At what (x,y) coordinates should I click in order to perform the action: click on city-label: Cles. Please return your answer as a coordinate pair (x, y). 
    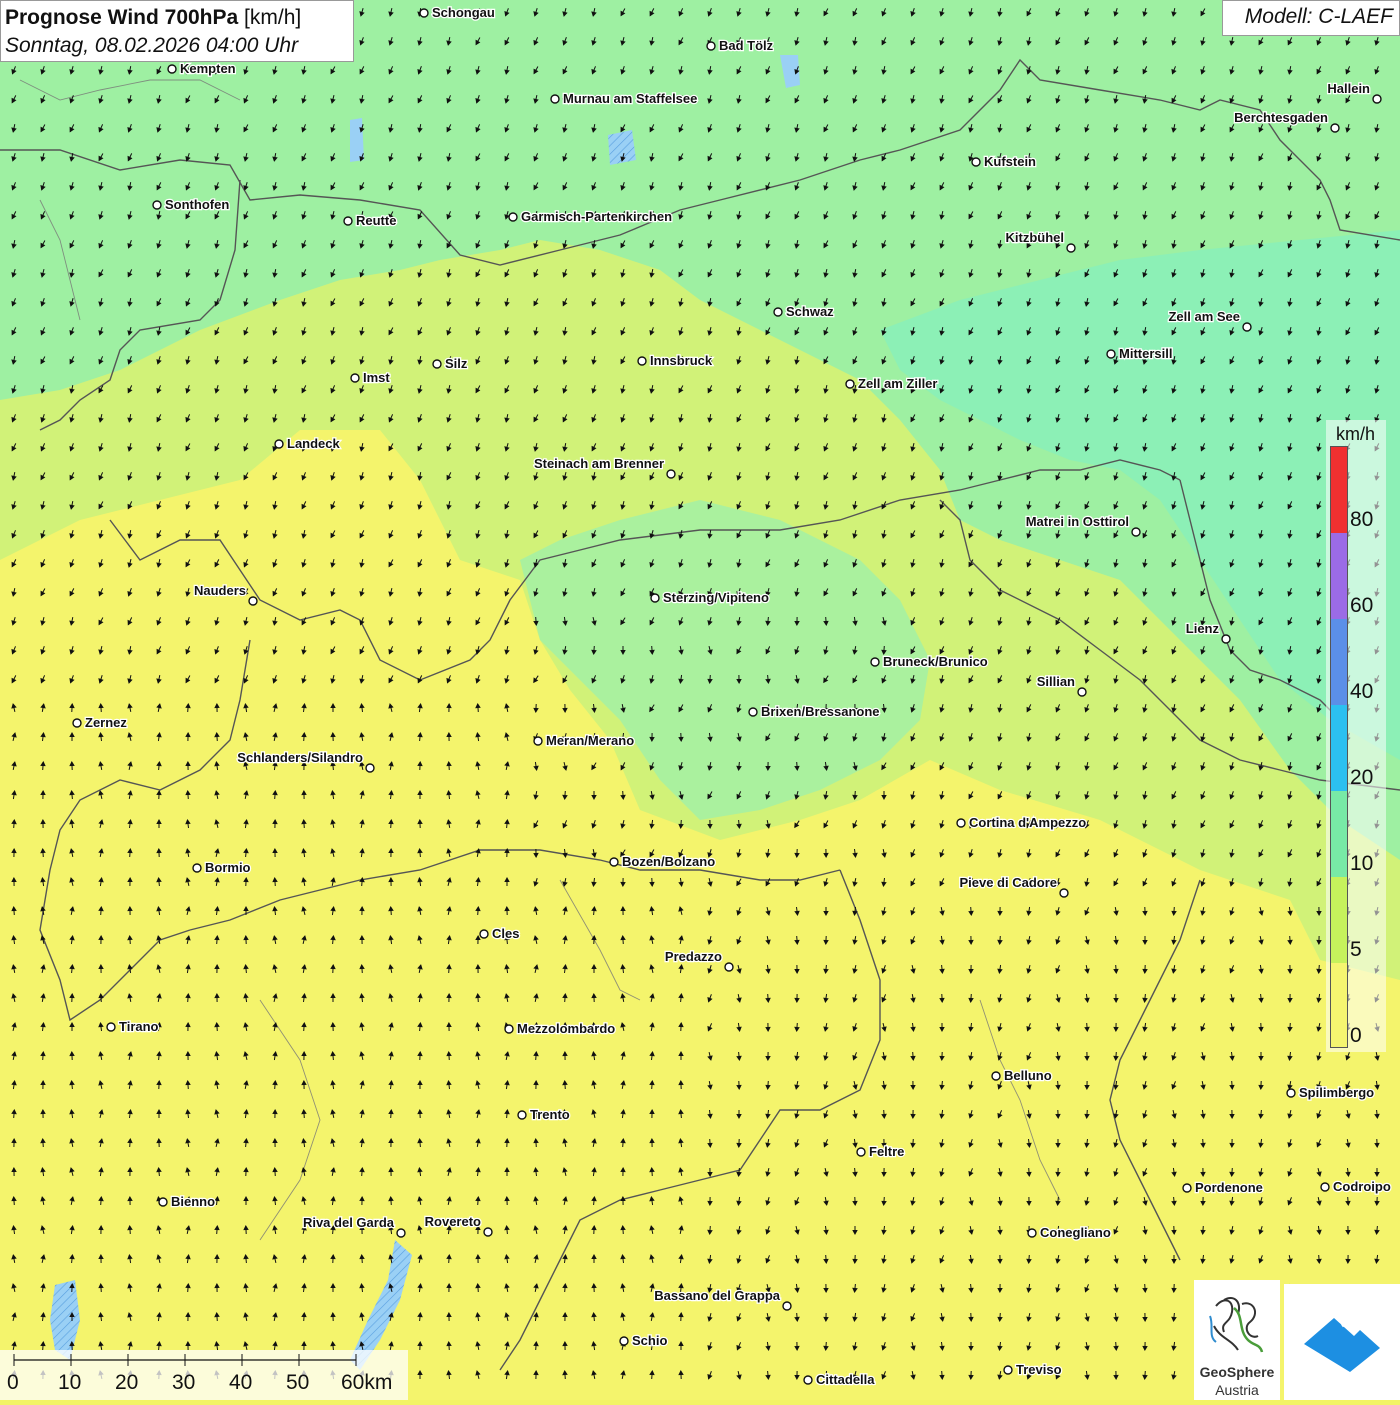
    Looking at the image, I should click on (505, 933).